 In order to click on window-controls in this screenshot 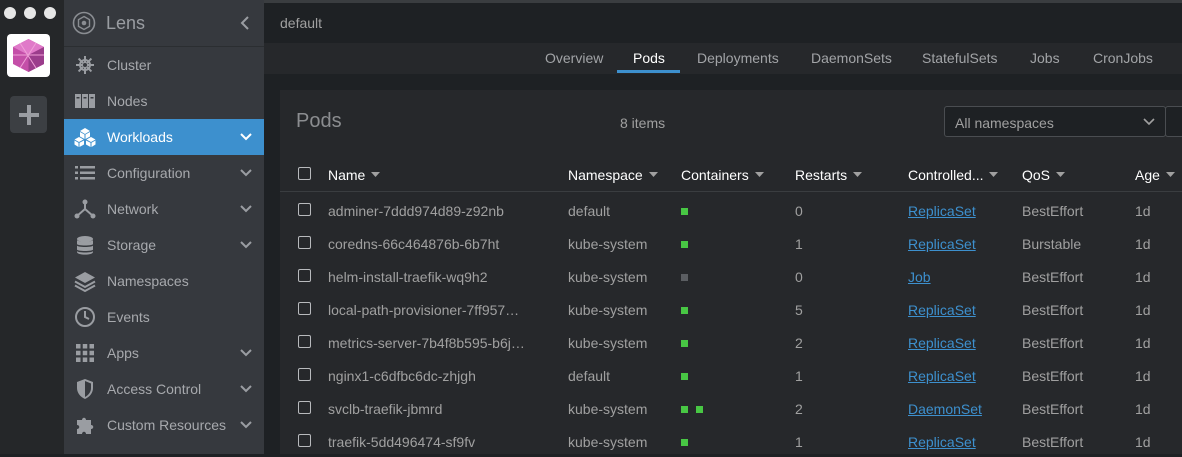, I will do `click(30, 13)`.